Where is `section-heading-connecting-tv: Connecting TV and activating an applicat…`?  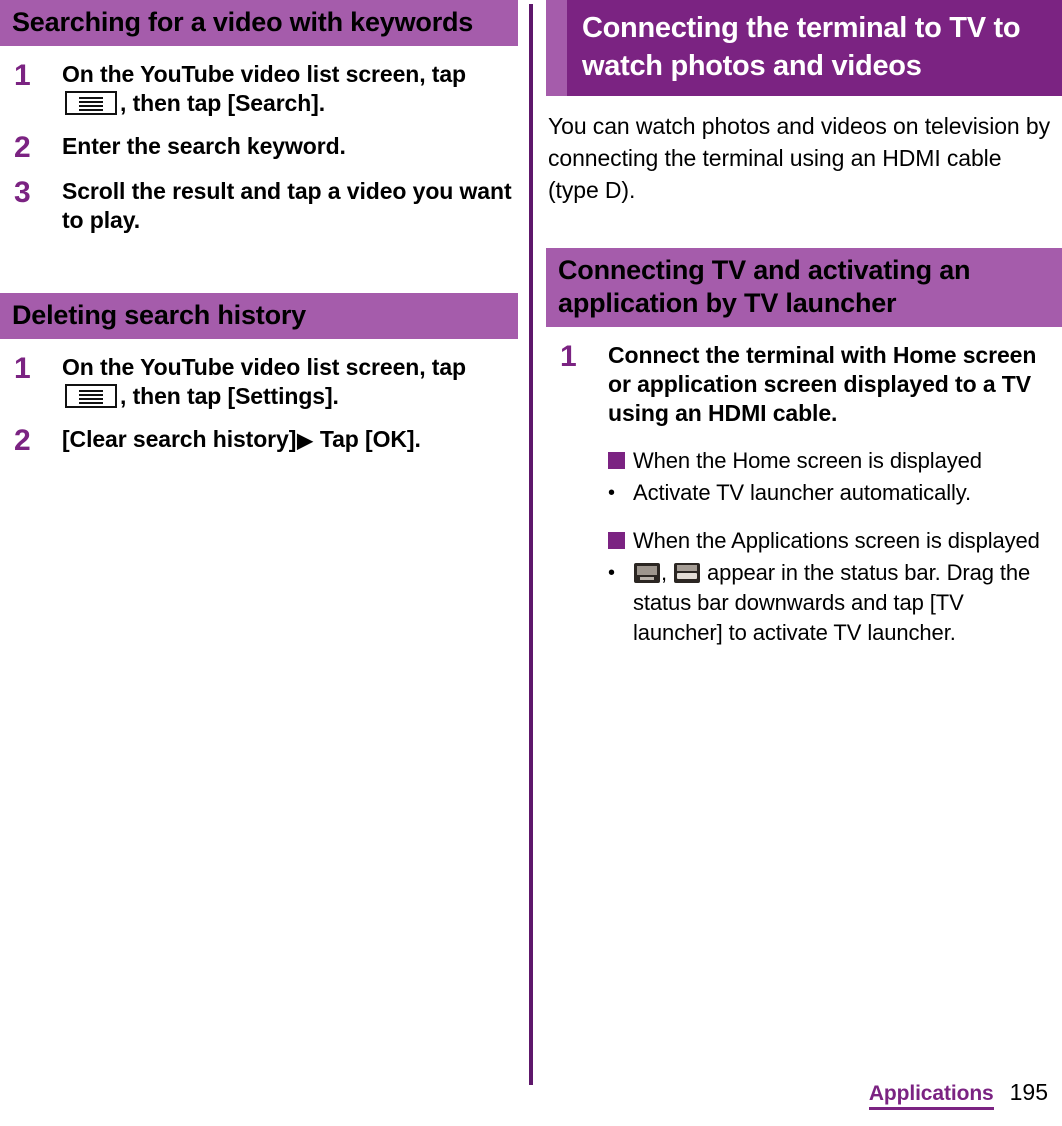 section-heading-connecting-tv: Connecting TV and activating an applicat… is located at coordinates (804, 287).